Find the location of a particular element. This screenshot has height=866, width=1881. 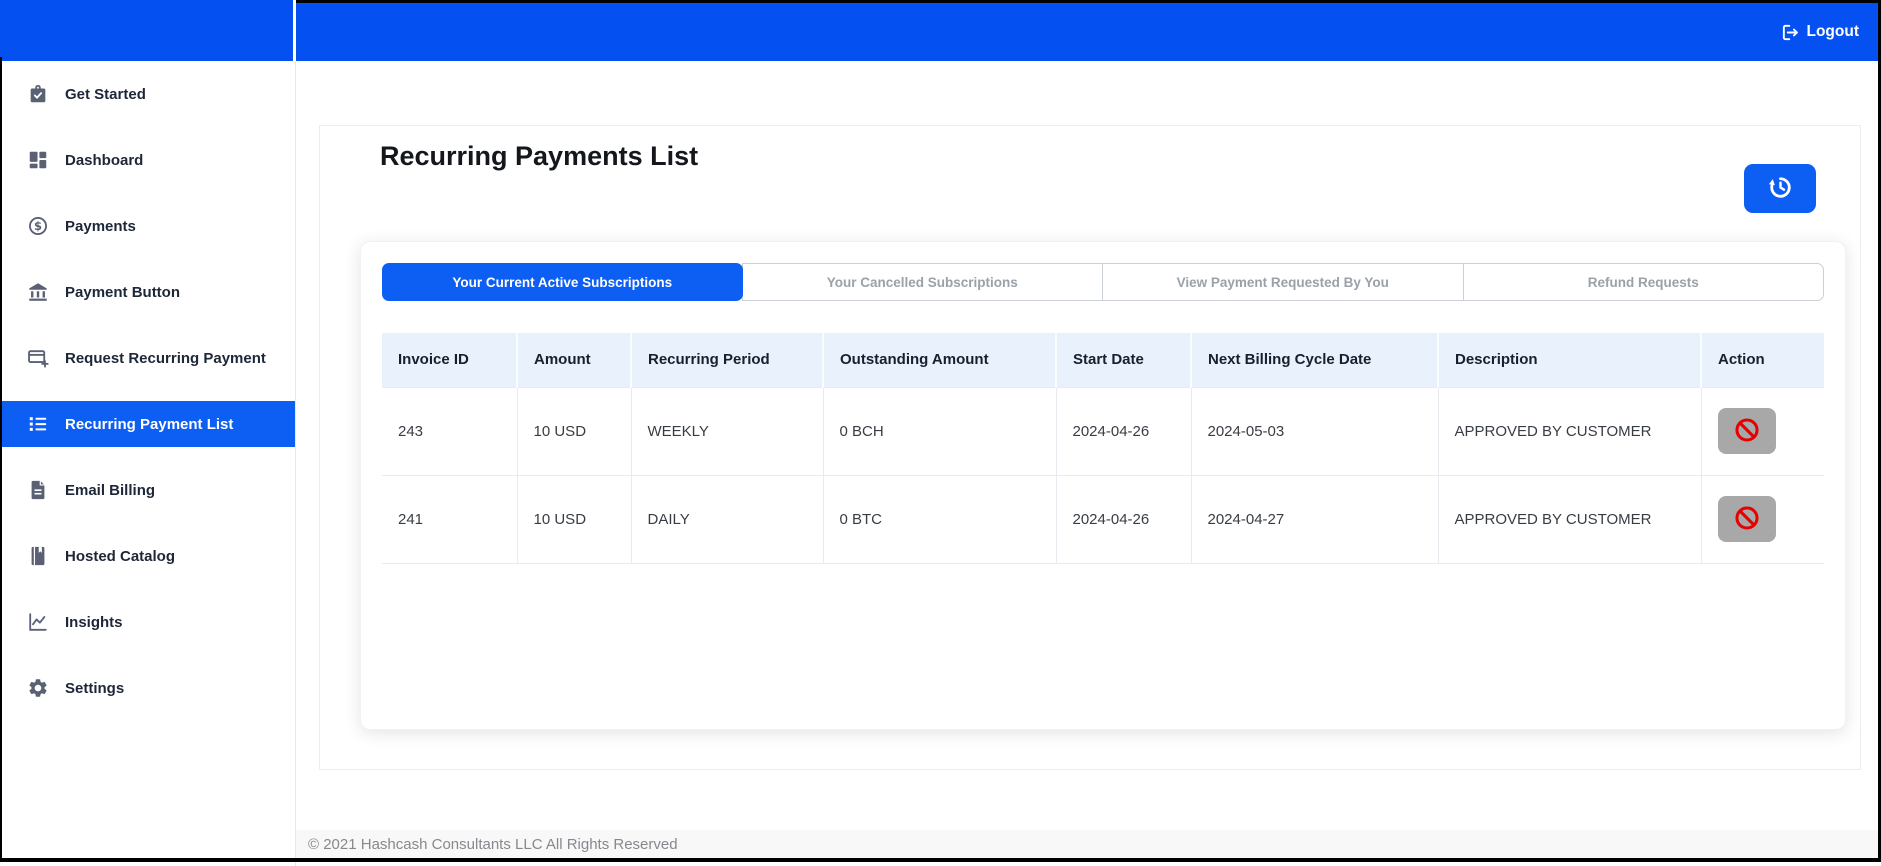

sidebar-item-label: Request Recurring Payment is located at coordinates (165, 358).